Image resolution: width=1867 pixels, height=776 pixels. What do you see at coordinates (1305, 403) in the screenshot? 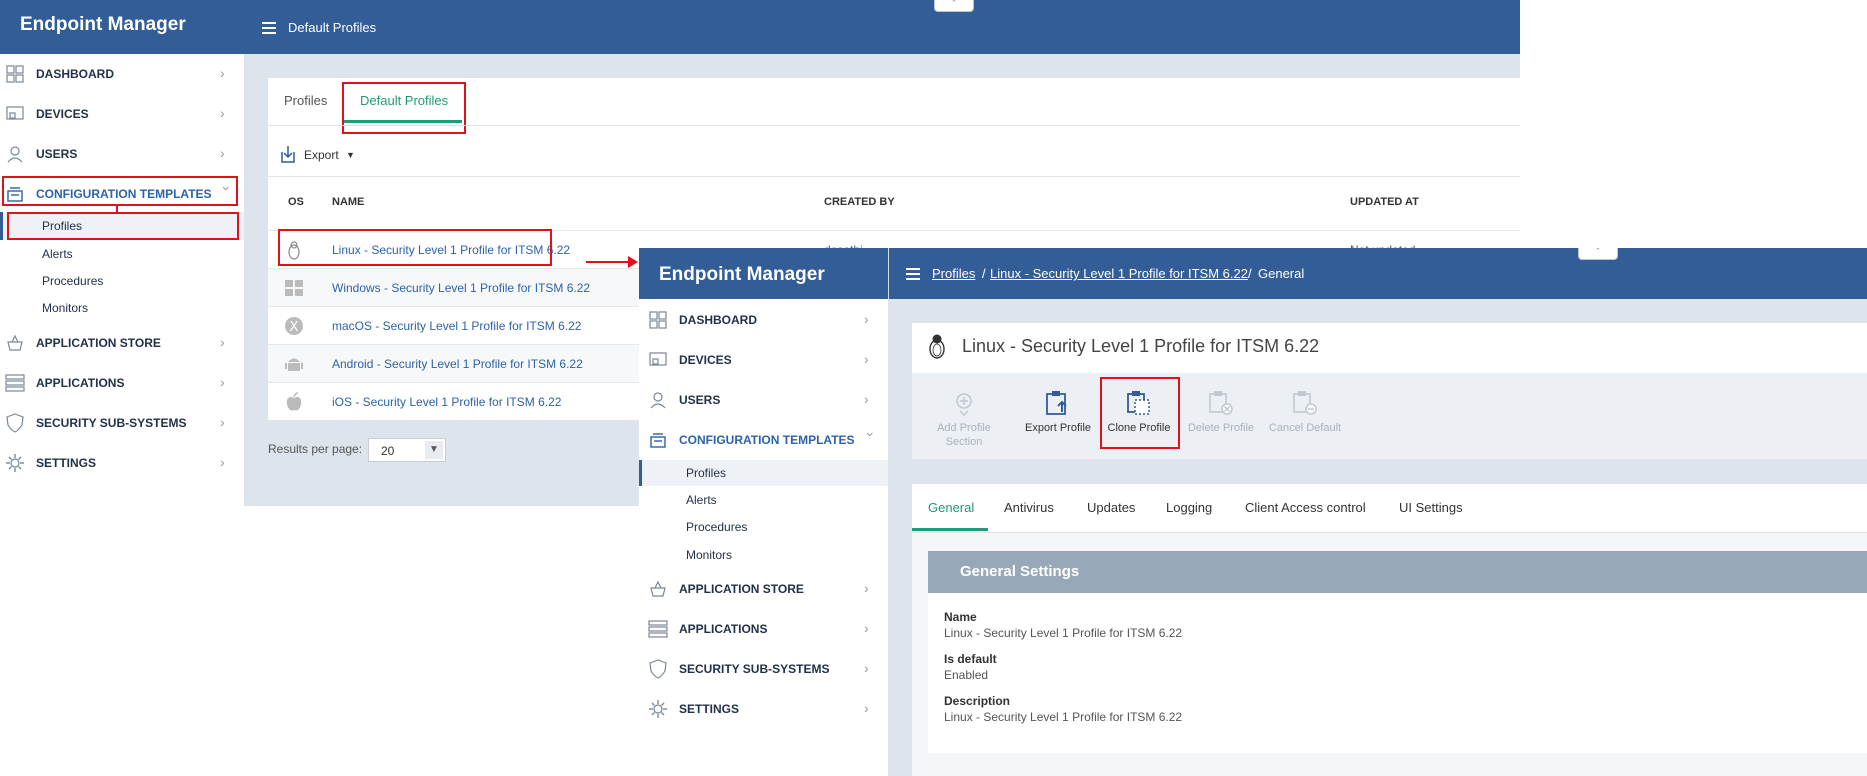
I see `cancel-default-icon` at bounding box center [1305, 403].